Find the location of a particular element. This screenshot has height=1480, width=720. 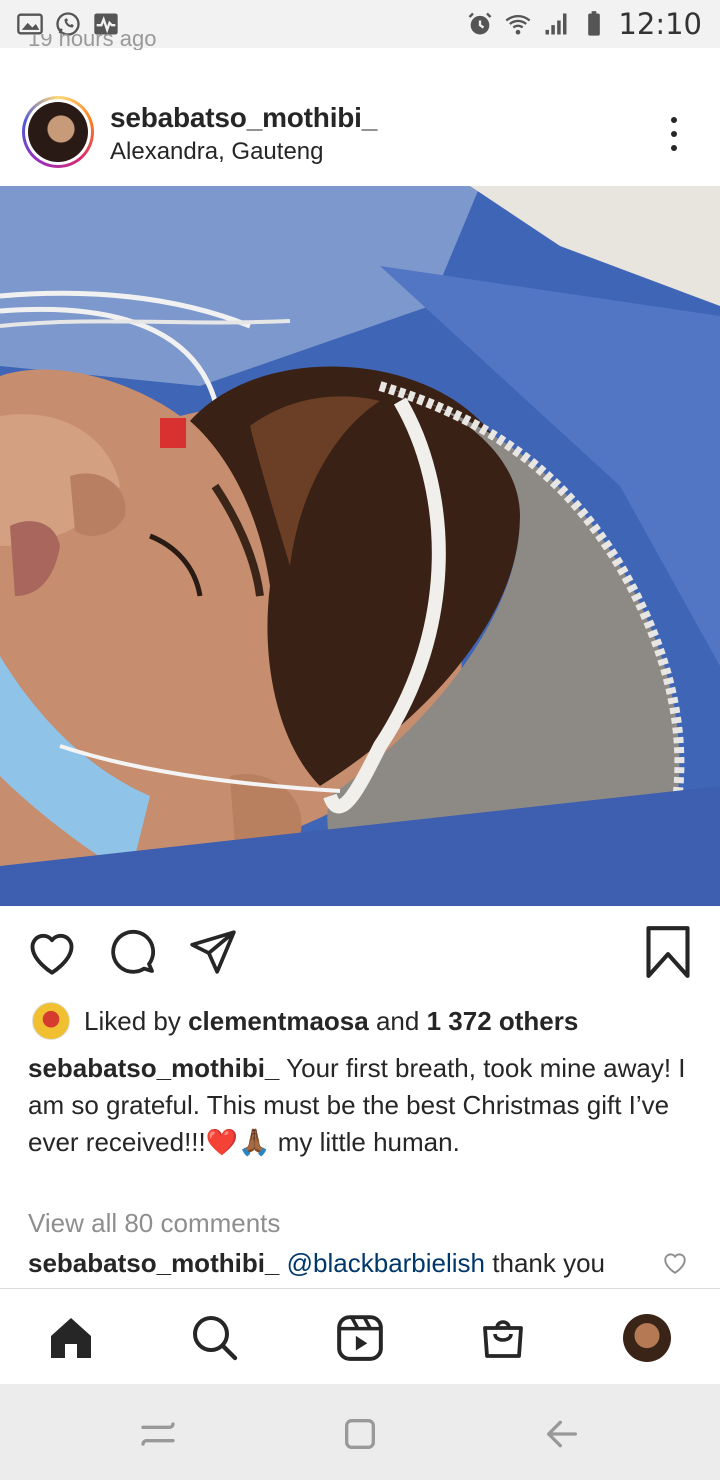

search-icon is located at coordinates (215, 1338).